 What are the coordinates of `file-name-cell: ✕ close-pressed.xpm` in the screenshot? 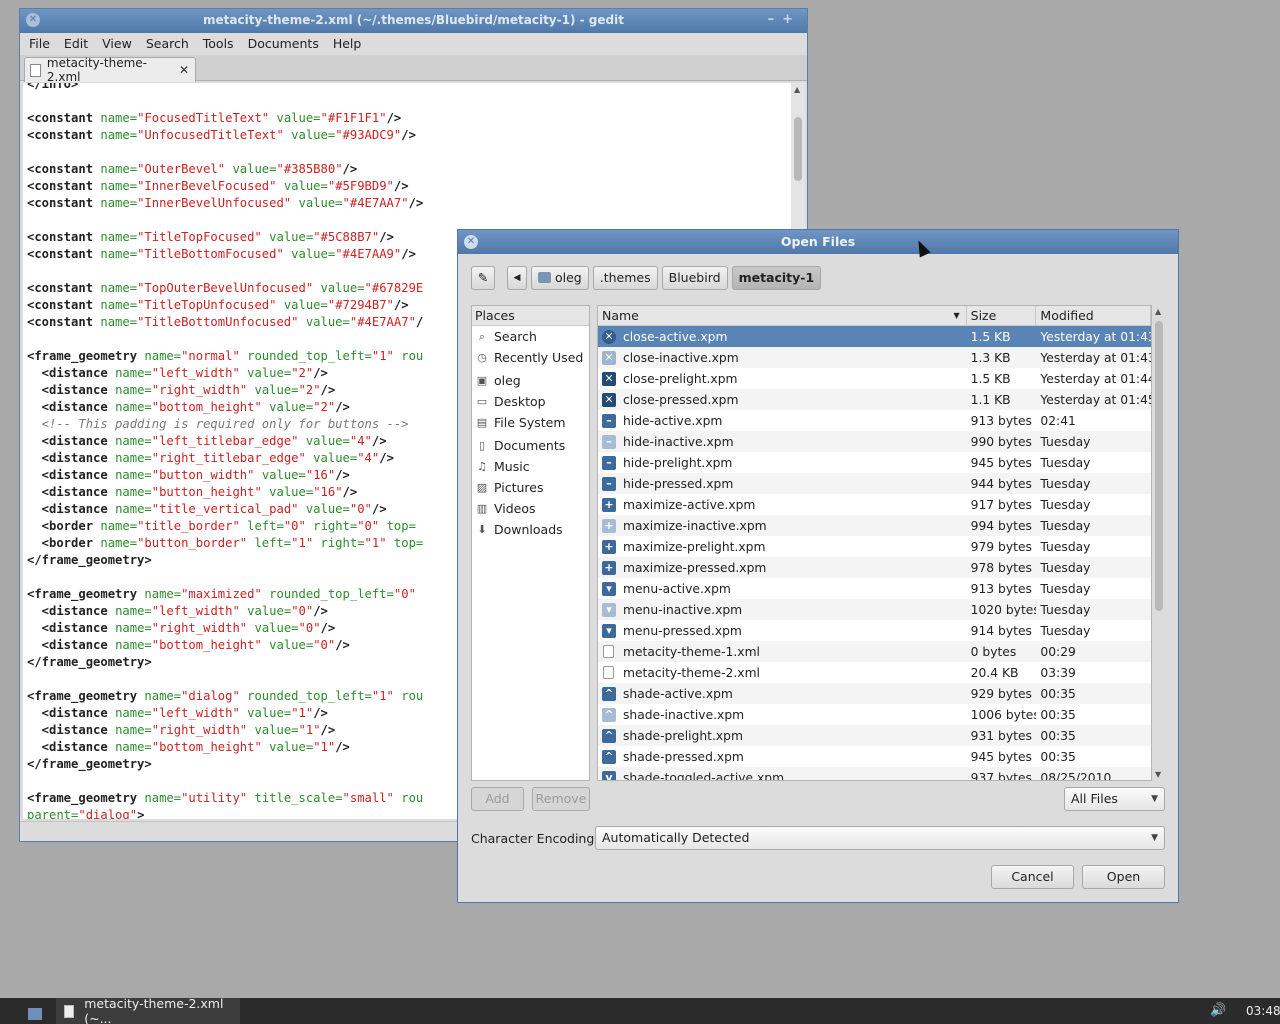 It's located at (782, 399).